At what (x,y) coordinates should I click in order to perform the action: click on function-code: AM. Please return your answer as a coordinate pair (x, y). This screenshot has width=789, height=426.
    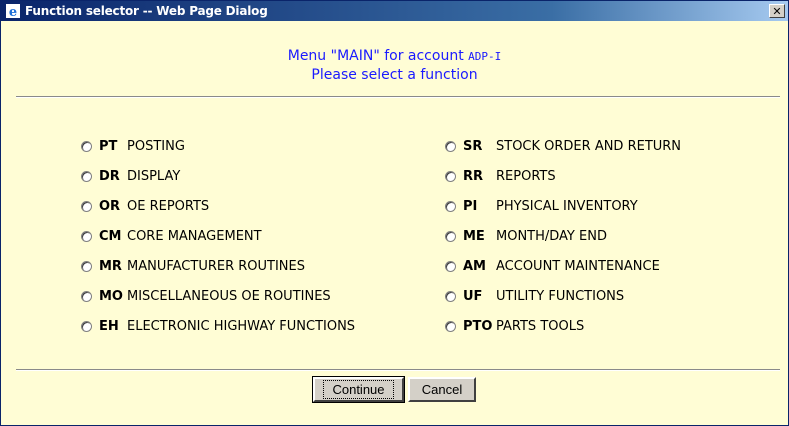
    Looking at the image, I should click on (474, 266).